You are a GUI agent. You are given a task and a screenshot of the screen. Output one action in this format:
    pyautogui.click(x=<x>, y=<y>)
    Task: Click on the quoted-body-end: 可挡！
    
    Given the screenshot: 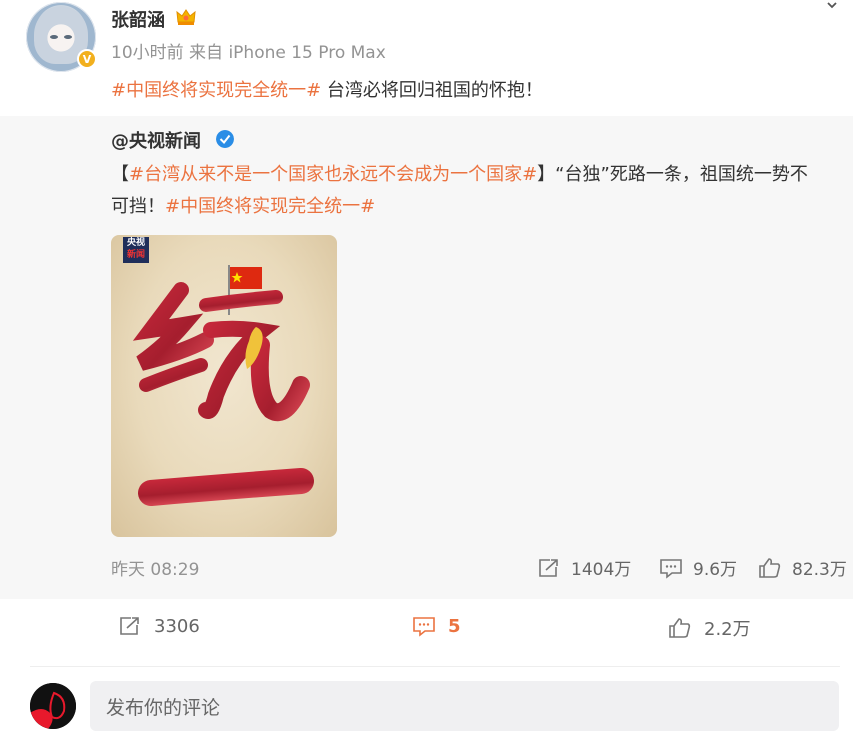 What is the action you would take?
    pyautogui.click(x=138, y=206)
    